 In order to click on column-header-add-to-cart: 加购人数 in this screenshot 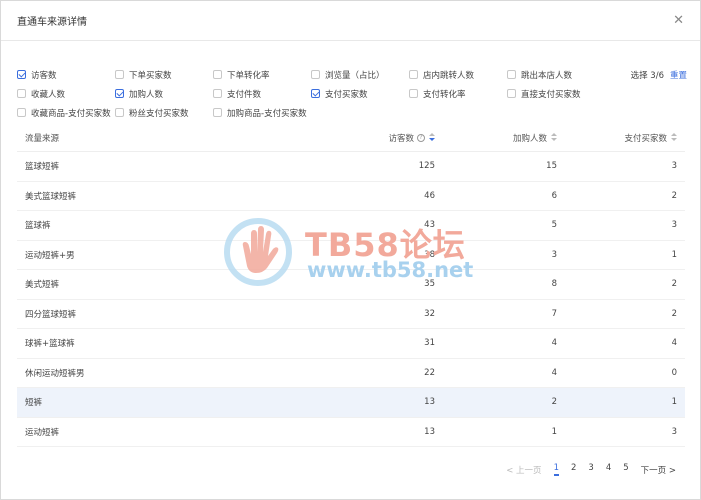, I will do `click(500, 138)`.